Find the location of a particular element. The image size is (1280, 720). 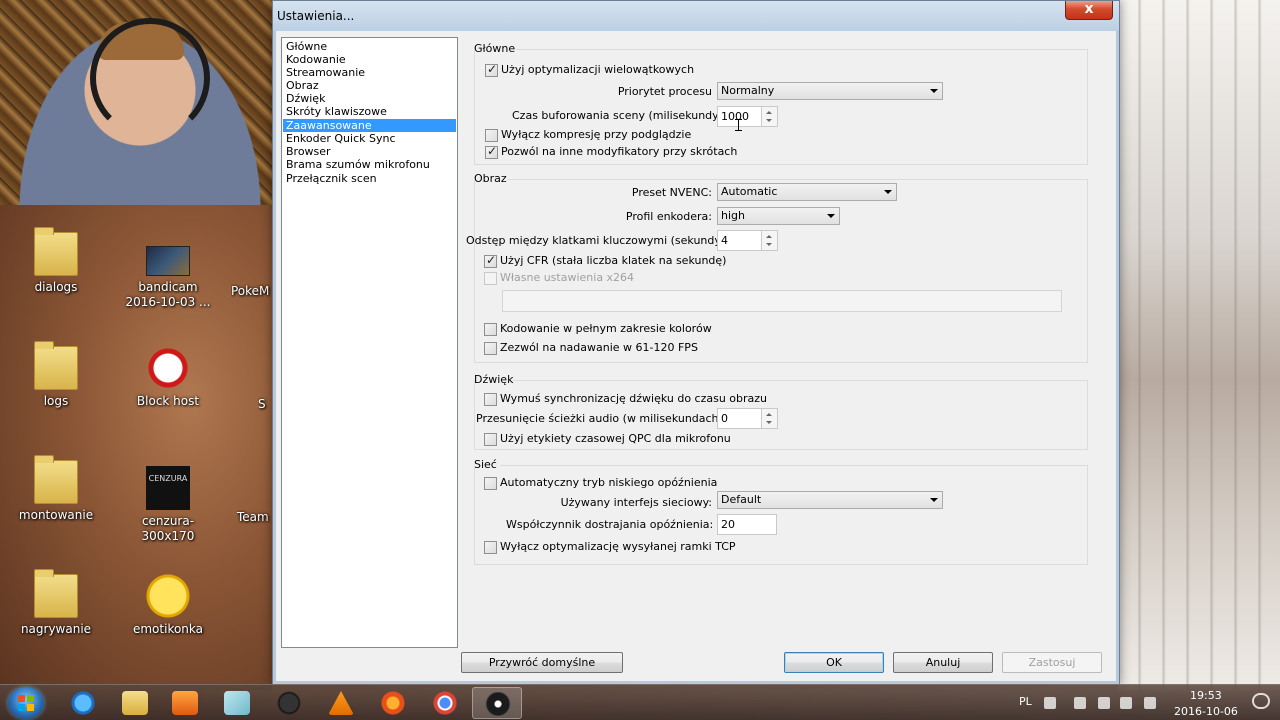

nvenc-preset-dropdown: Automatic is located at coordinates (807, 192).